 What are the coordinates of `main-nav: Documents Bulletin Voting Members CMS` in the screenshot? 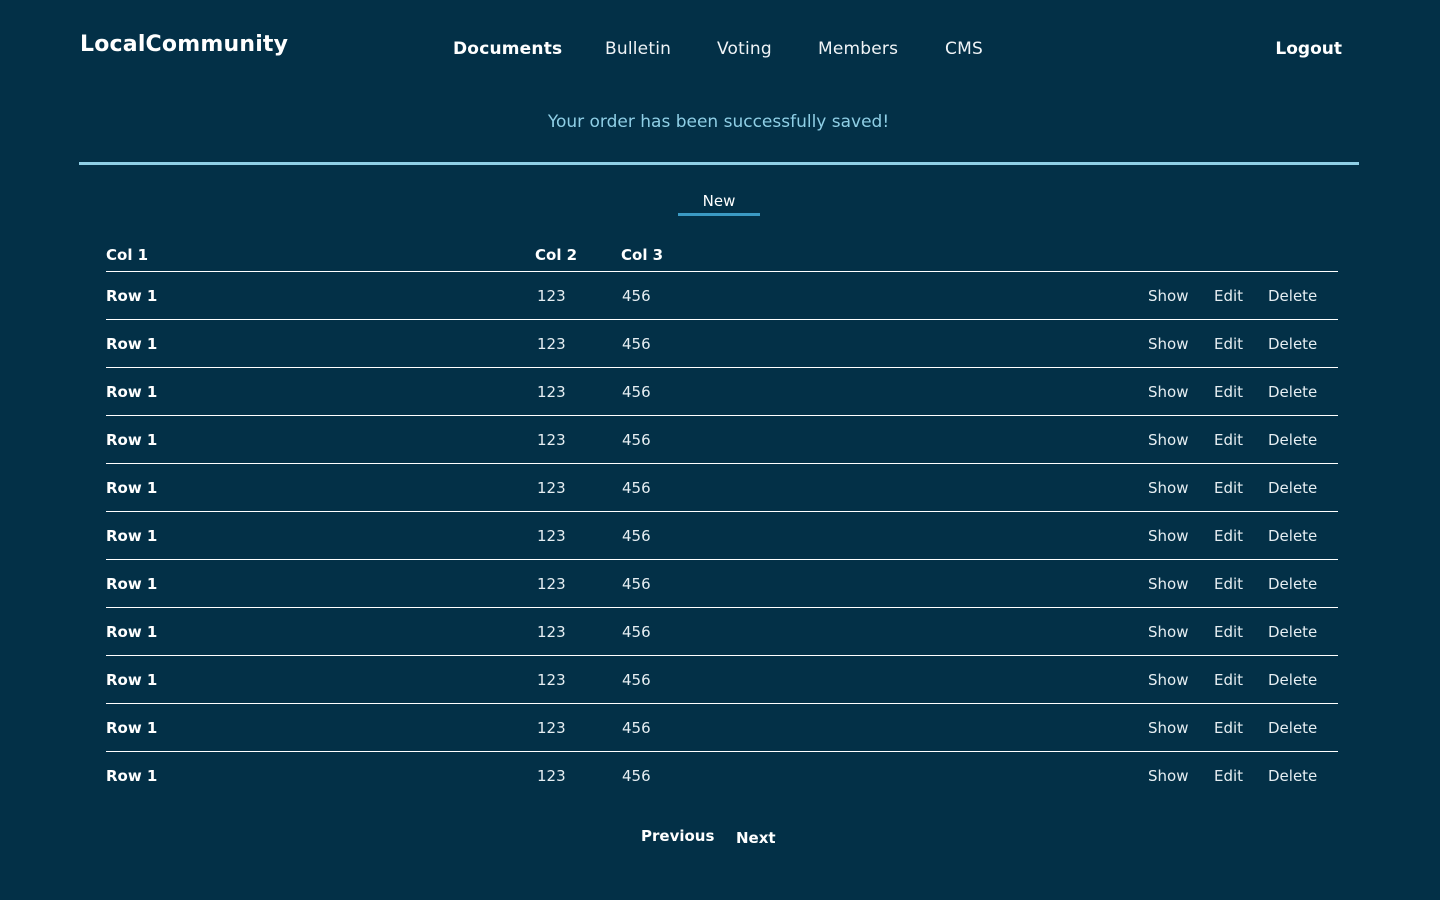 It's located at (720, 51).